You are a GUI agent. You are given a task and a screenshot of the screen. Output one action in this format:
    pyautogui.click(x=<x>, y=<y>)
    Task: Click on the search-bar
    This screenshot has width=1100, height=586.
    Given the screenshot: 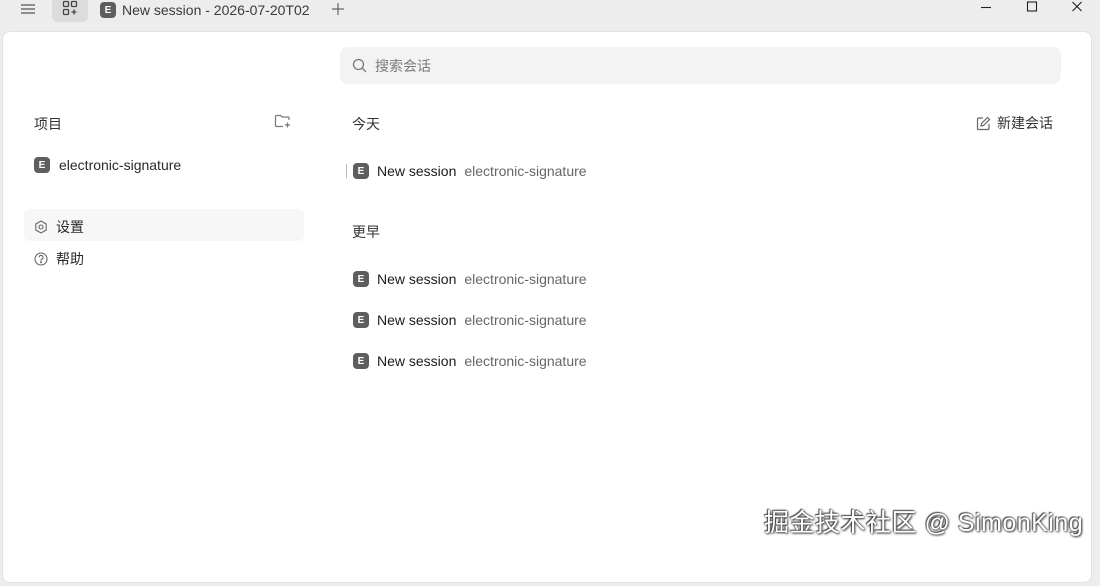 What is the action you would take?
    pyautogui.click(x=700, y=65)
    